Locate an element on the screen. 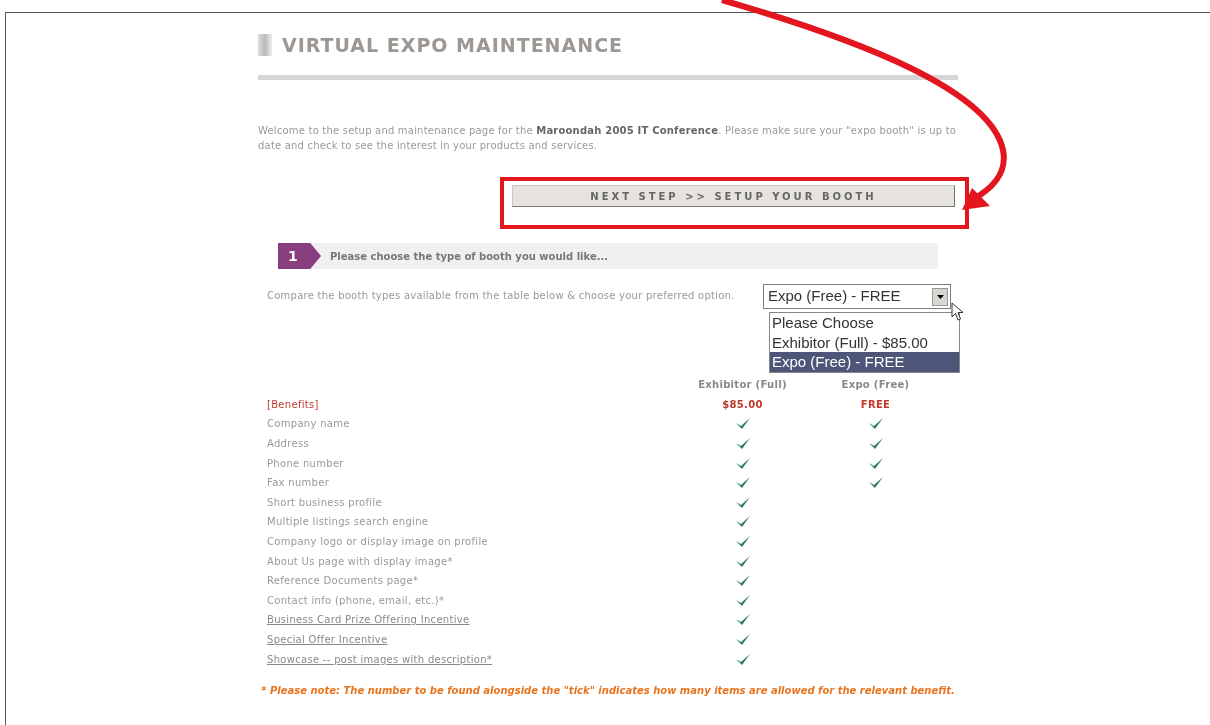 Image resolution: width=1210 pixels, height=725 pixels. title-icon is located at coordinates (265, 45).